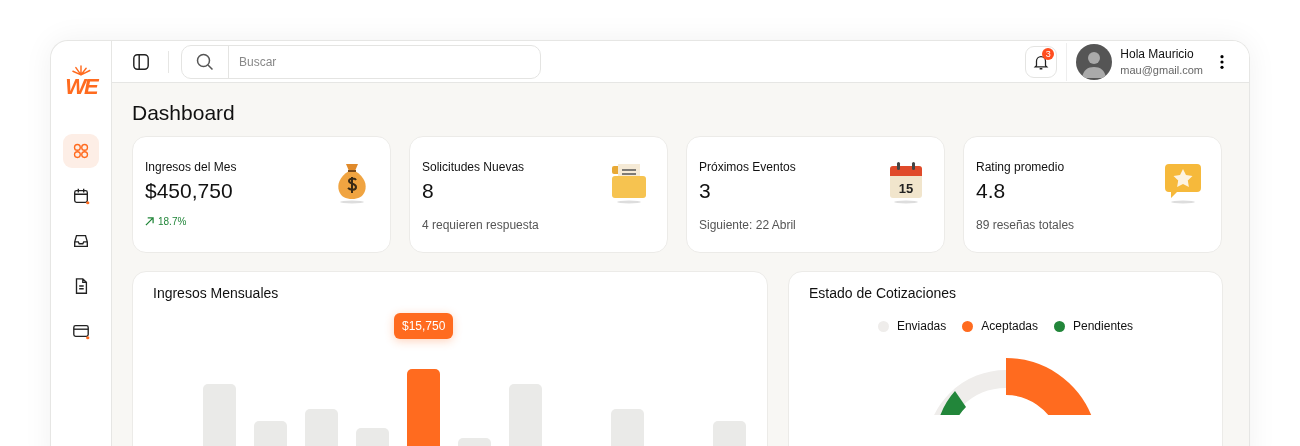  Describe the element at coordinates (81, 81) in the screenshot. I see `logo: WE` at that location.